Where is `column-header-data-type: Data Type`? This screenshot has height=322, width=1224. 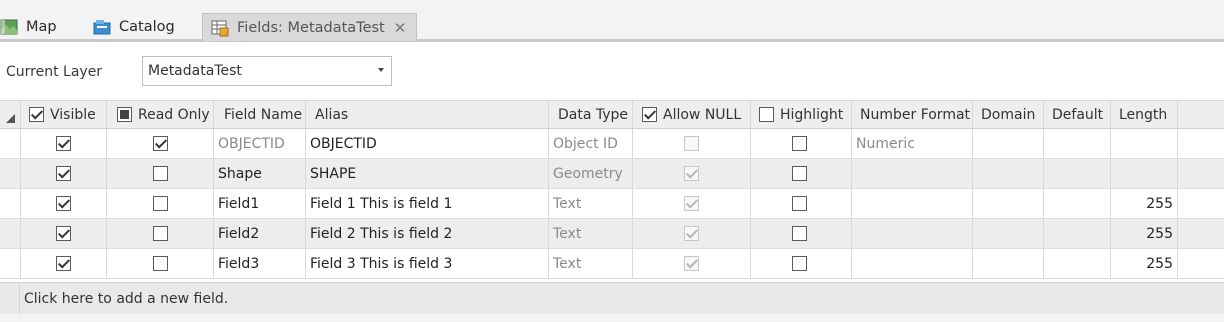 column-header-data-type: Data Type is located at coordinates (591, 114).